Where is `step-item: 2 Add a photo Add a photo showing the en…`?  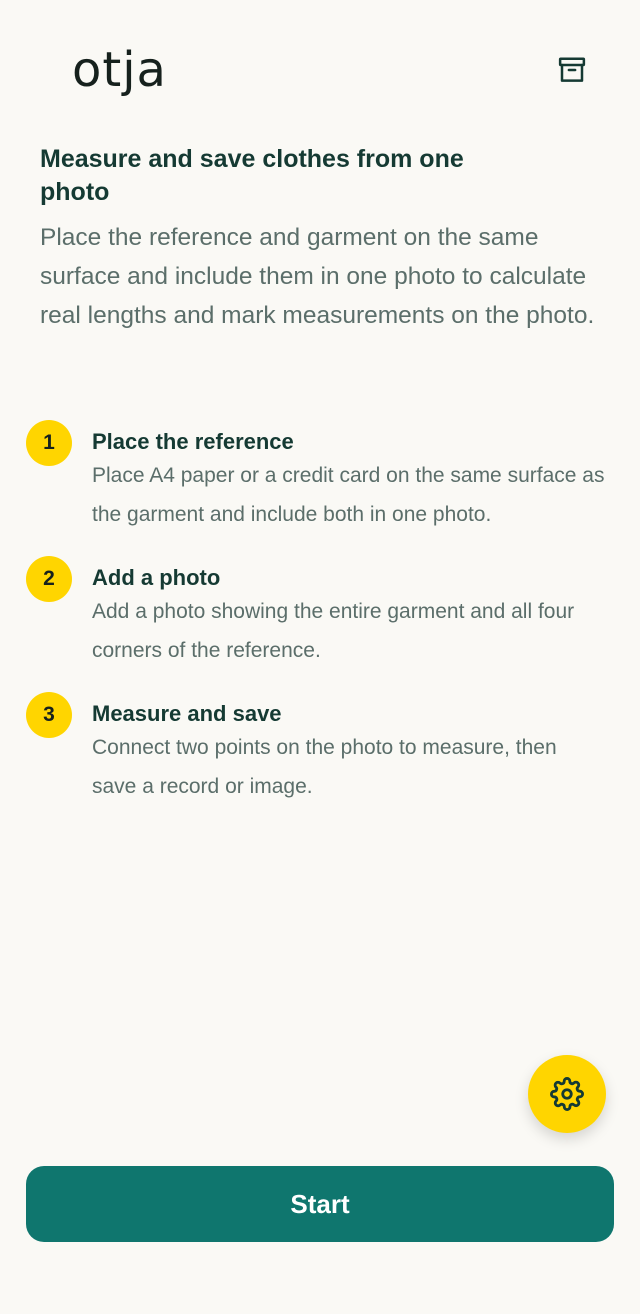 step-item: 2 Add a photo Add a photo showing the en… is located at coordinates (316, 612).